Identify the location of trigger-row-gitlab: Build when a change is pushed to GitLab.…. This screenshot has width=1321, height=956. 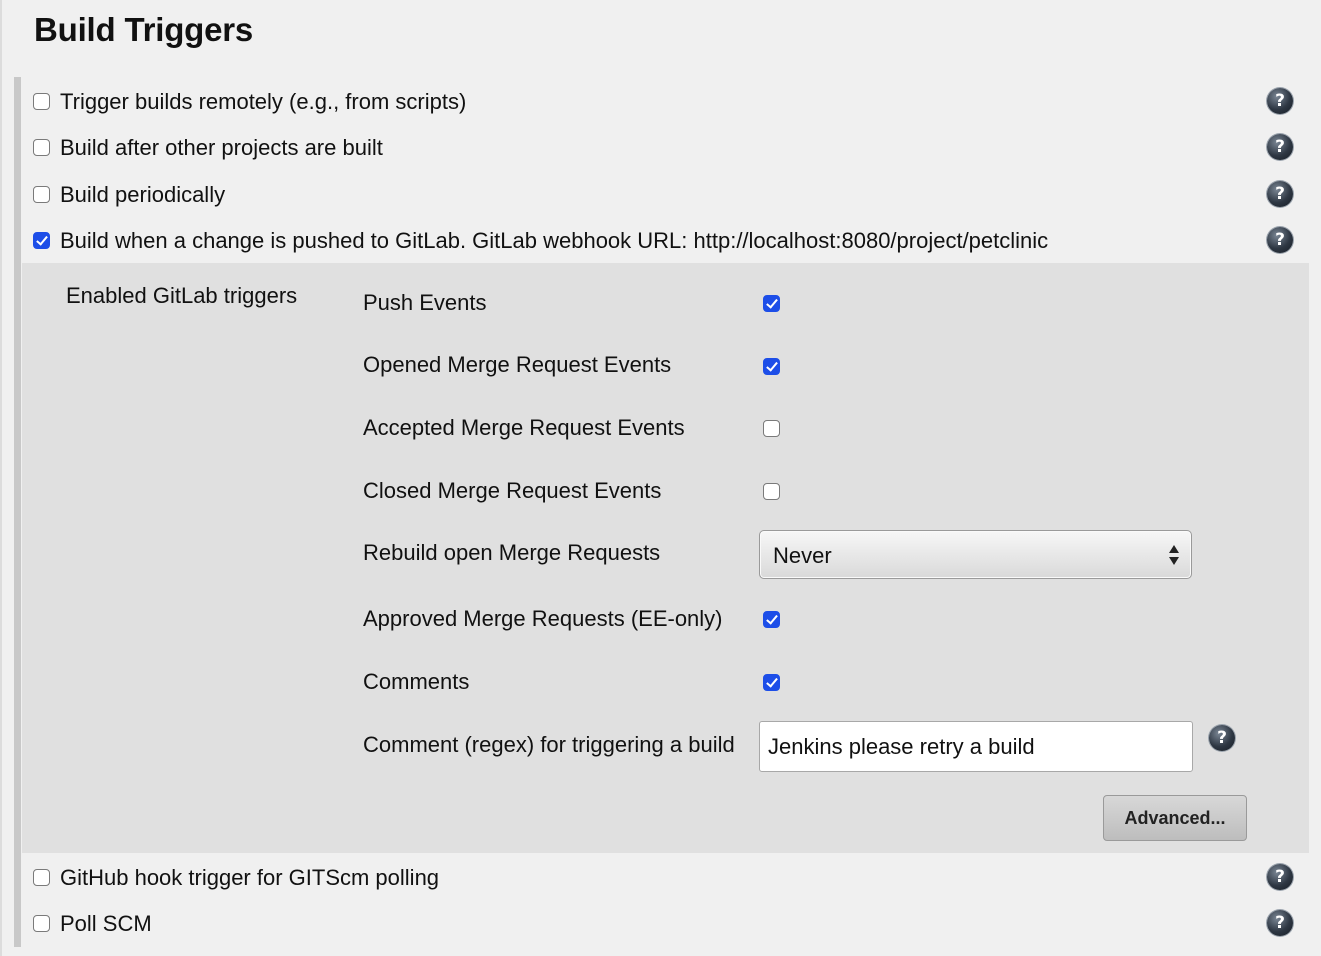
(665, 240).